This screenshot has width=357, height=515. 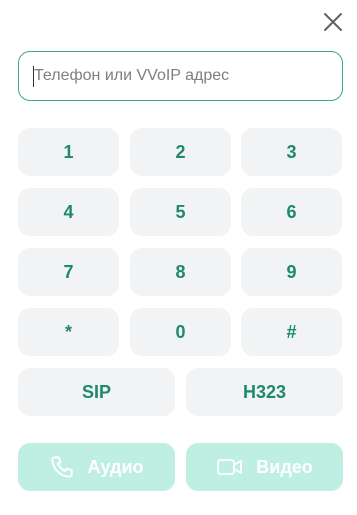 I want to click on video-call-button: Видео, so click(x=264, y=467).